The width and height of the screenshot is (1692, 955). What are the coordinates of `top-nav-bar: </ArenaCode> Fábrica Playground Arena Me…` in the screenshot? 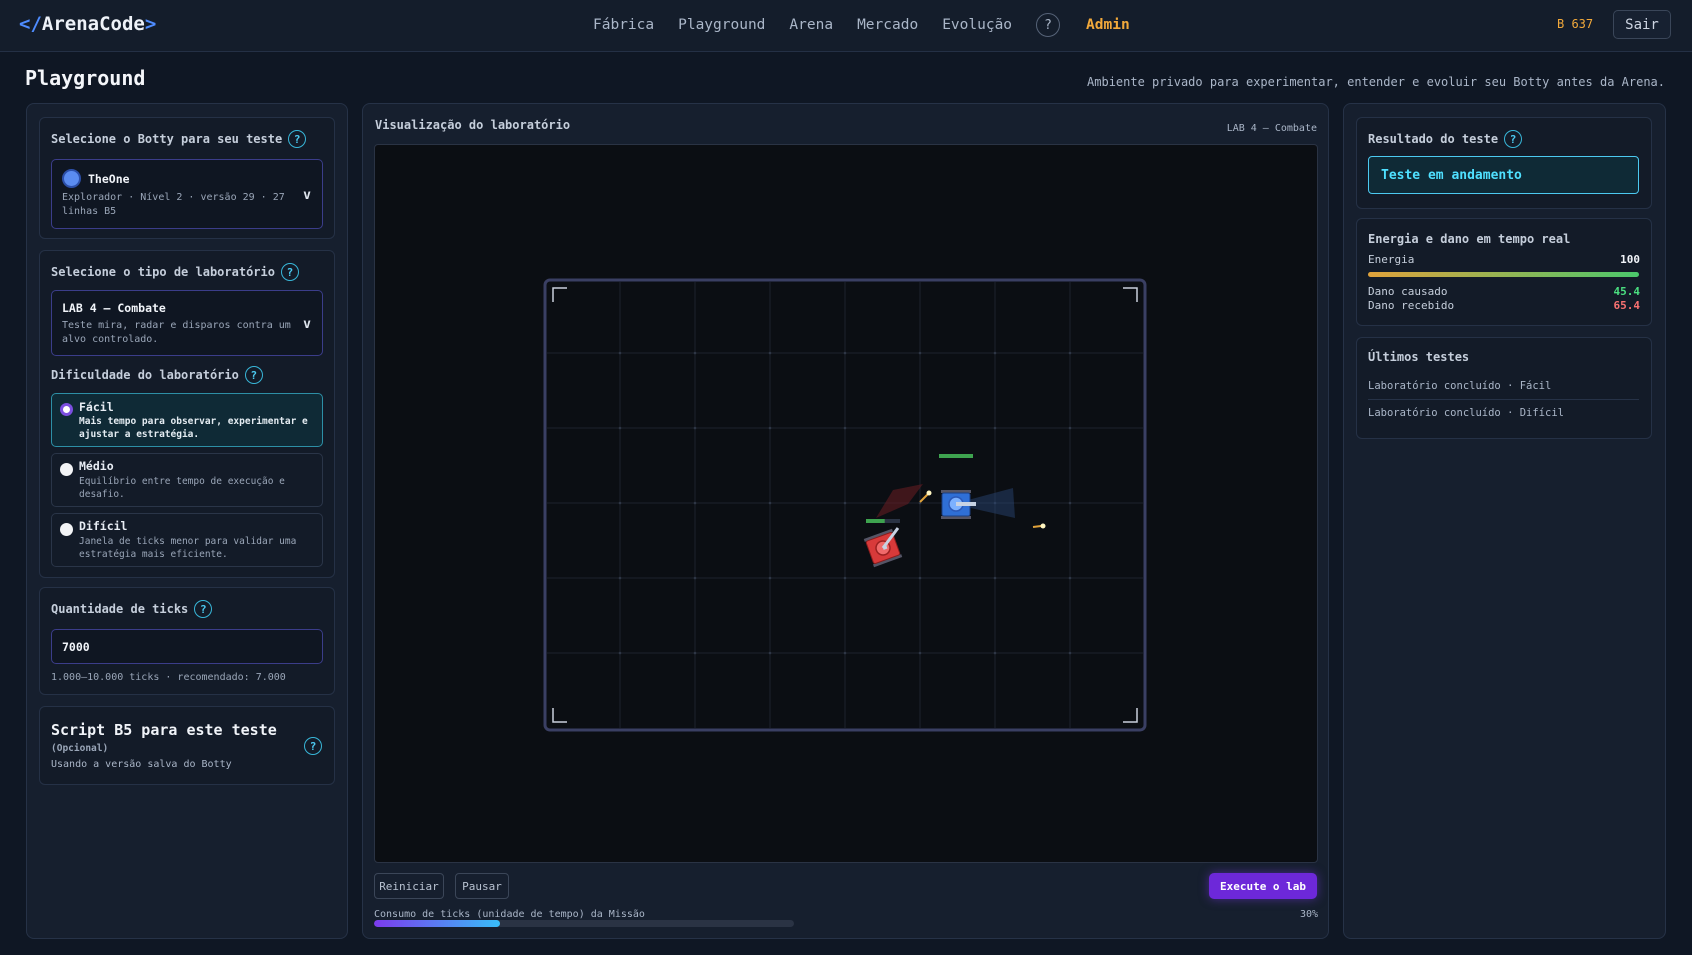 It's located at (846, 26).